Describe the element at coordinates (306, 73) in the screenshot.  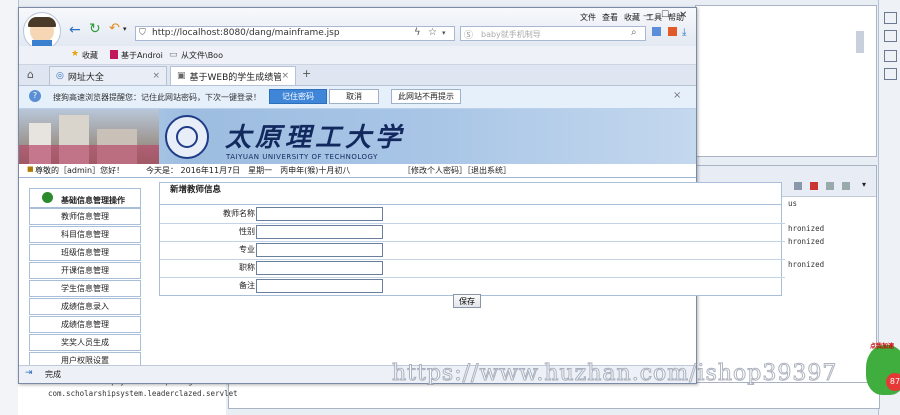
I see `new-tab-icon: +` at that location.